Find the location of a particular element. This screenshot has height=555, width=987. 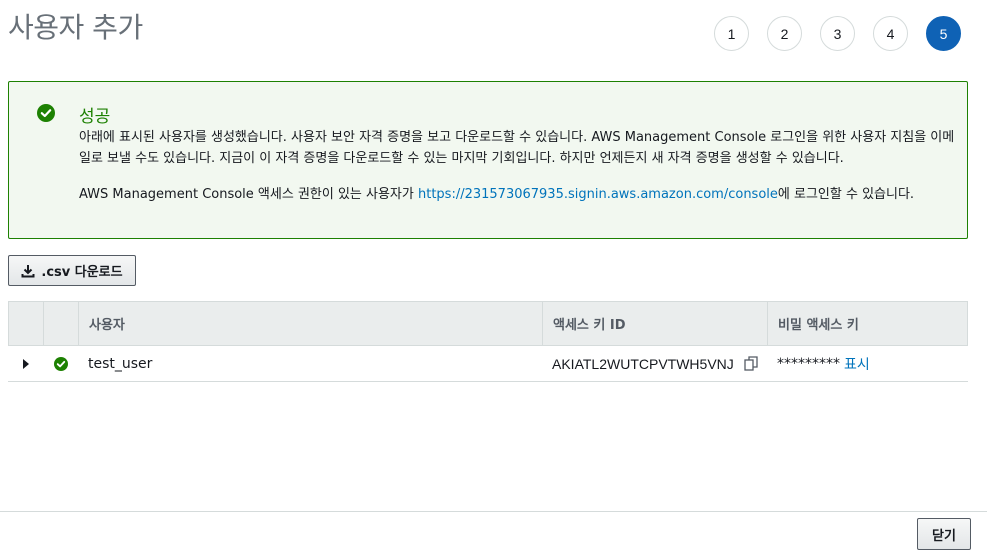

alert-console-prefix: AWS Management Console 액세스 권한이 있는 사용자가 is located at coordinates (248, 194).